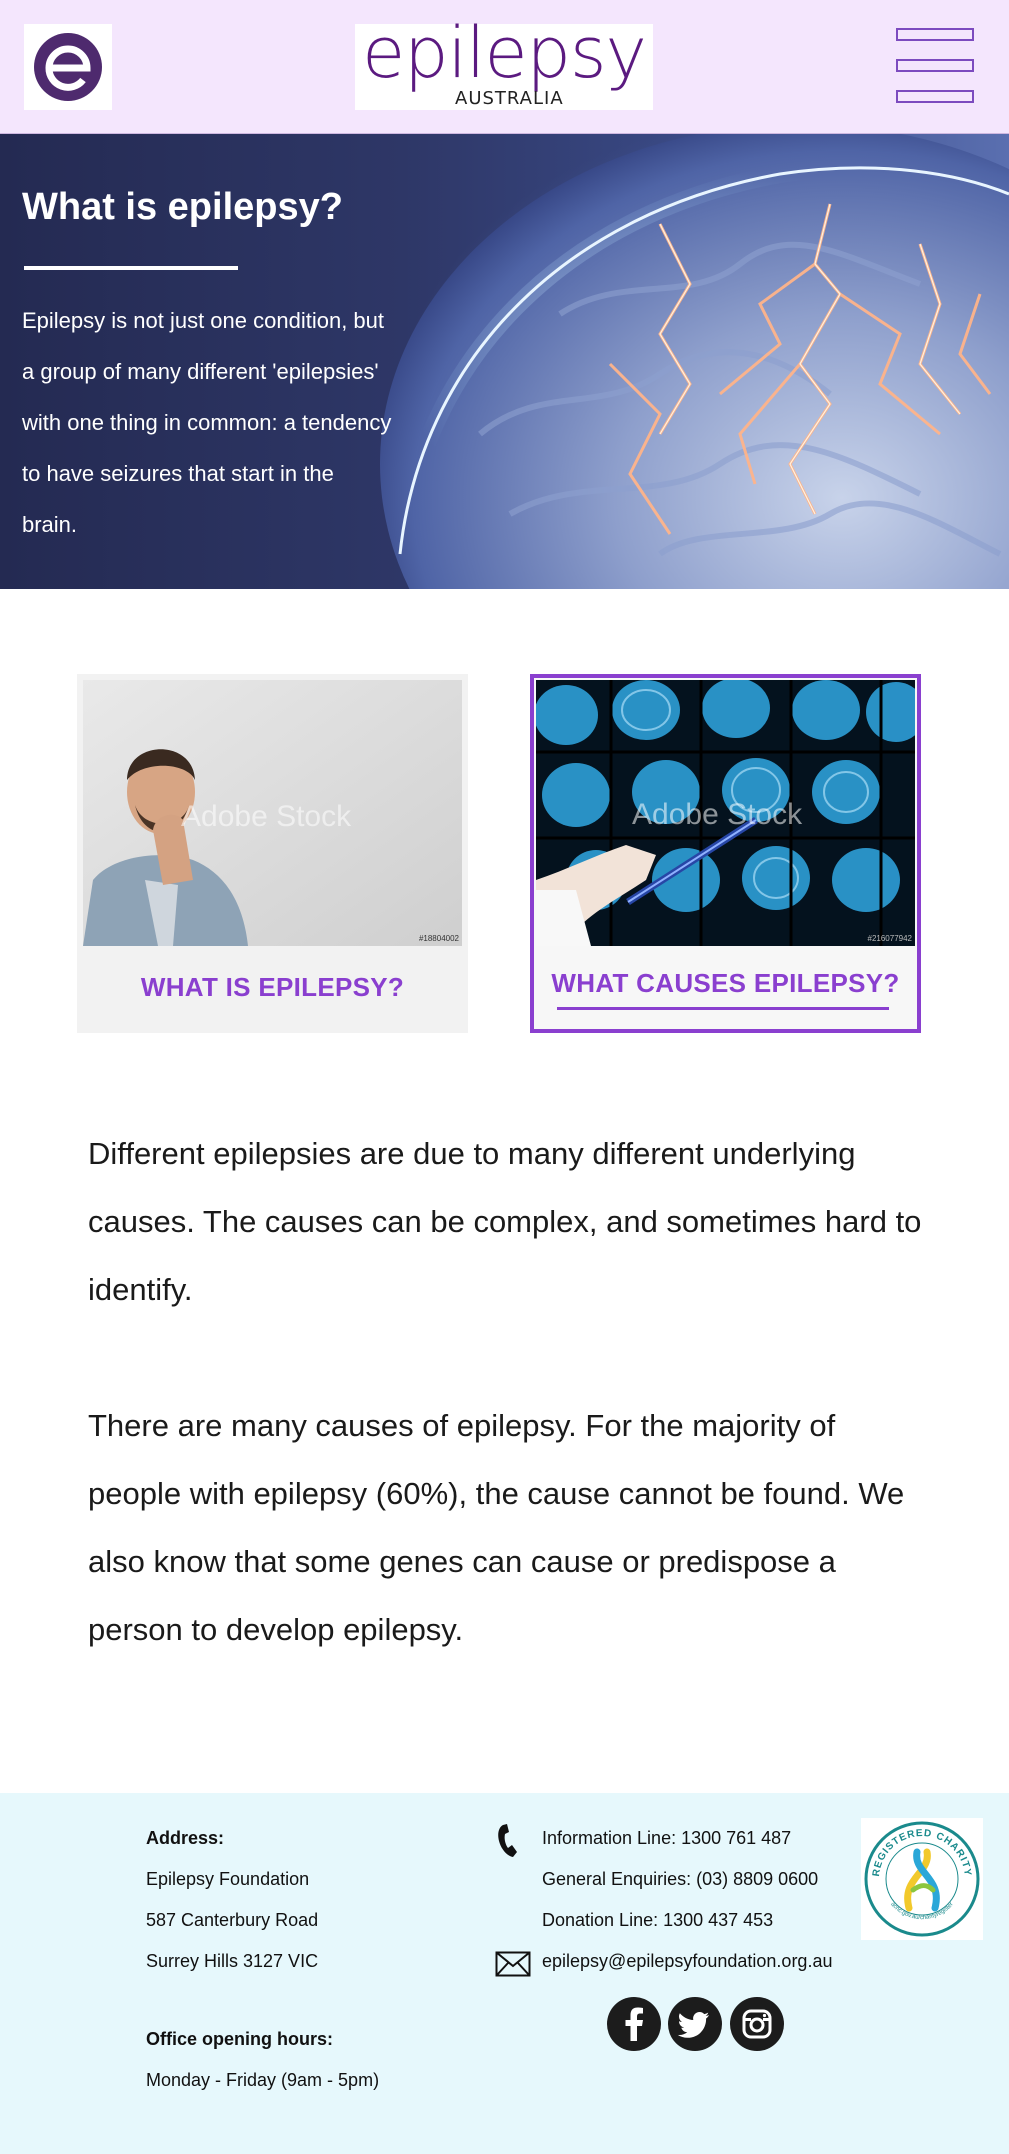  What do you see at coordinates (182, 207) in the screenshot?
I see `hero-title: What is epilepsy?` at bounding box center [182, 207].